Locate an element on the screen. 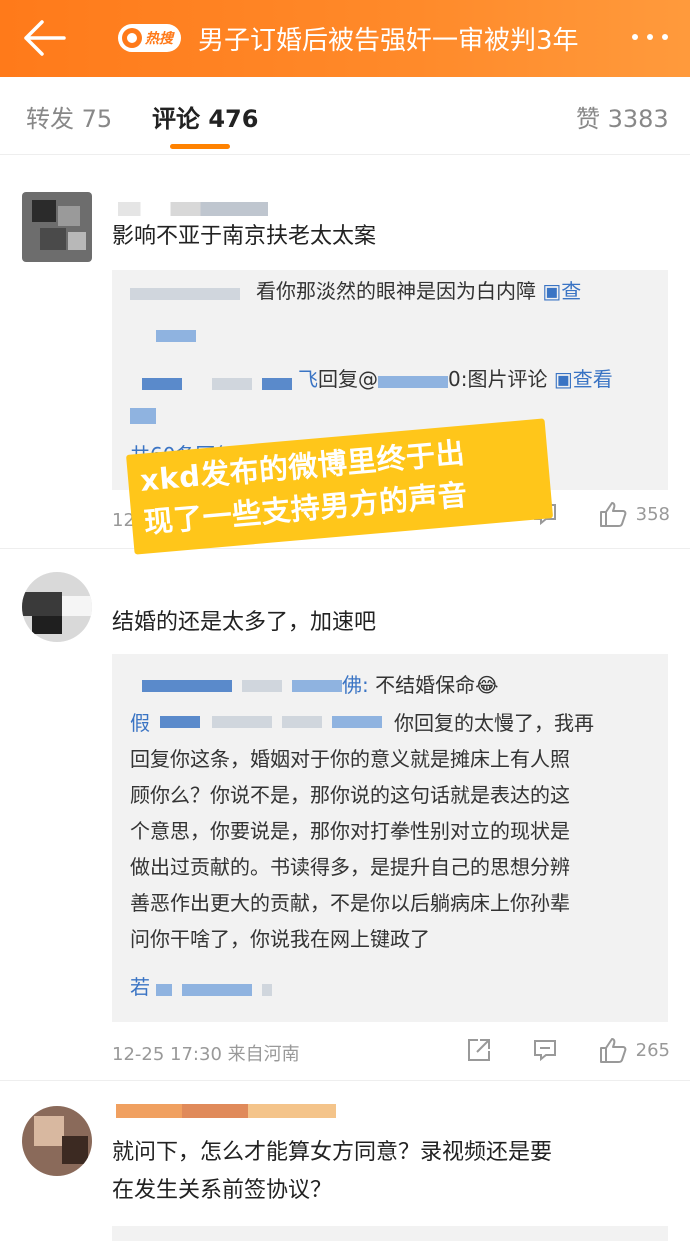 Image resolution: width=690 pixels, height=1241 pixels. reply-line: 问你干啥了，你说我在网上键政了 is located at coordinates (280, 939).